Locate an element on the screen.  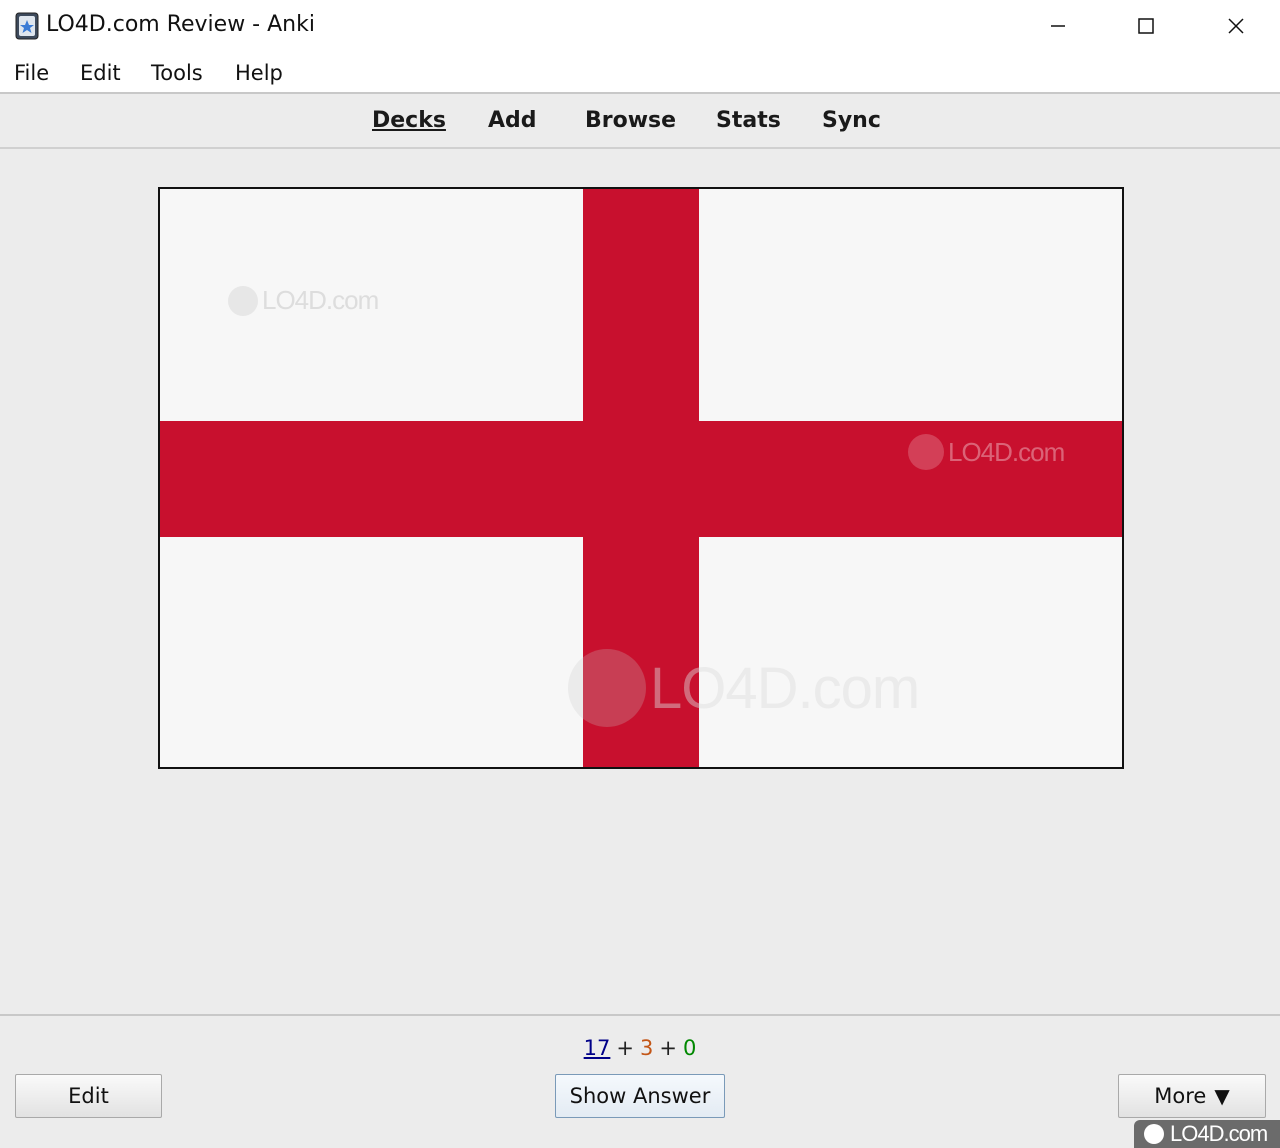
maximize-icon is located at coordinates (1146, 26).